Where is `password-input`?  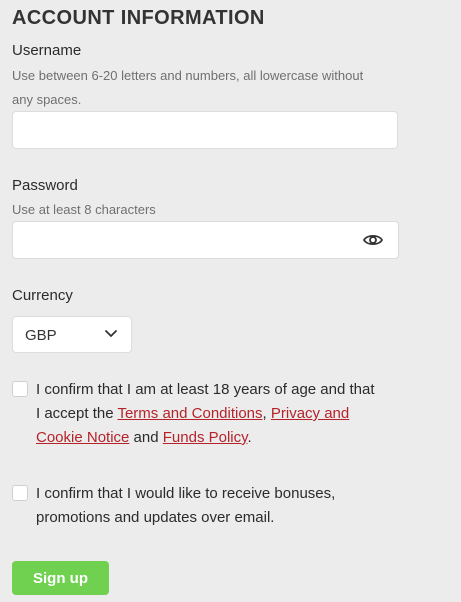 password-input is located at coordinates (205, 240).